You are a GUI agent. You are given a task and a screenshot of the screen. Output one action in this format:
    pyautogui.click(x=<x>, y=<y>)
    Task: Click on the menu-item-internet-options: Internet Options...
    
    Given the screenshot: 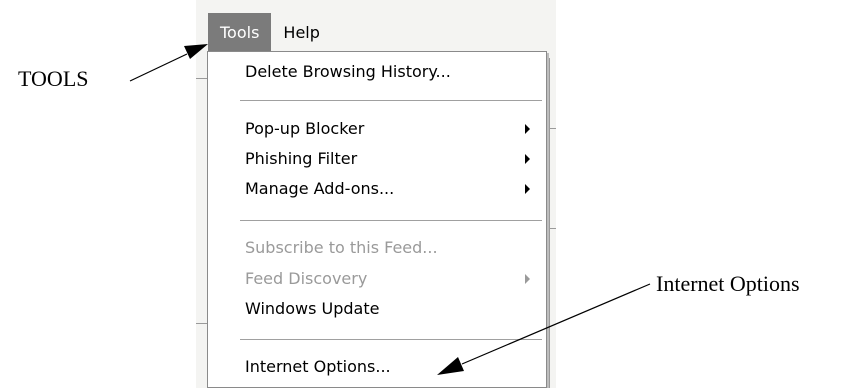 What is the action you would take?
    pyautogui.click(x=318, y=367)
    